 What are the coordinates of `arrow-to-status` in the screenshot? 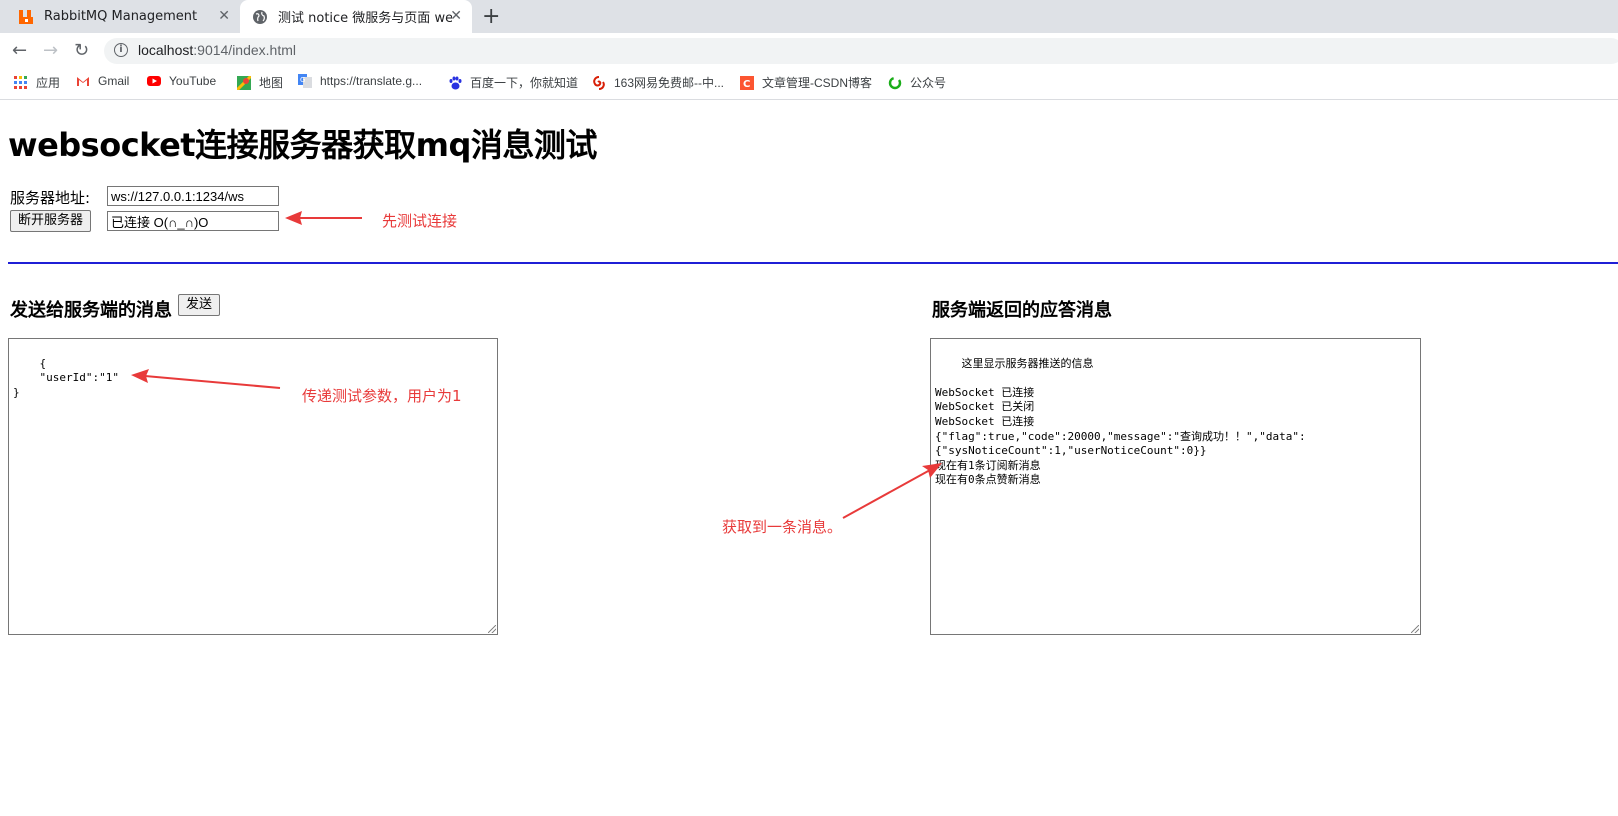 It's located at (323, 218).